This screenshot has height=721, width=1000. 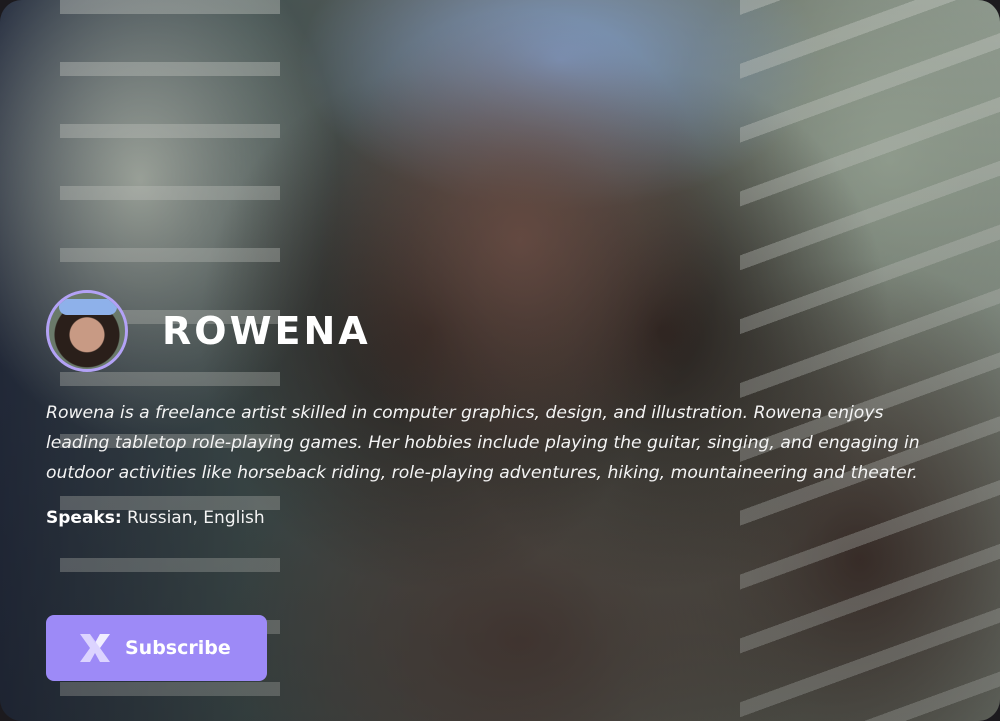 What do you see at coordinates (87, 331) in the screenshot?
I see `avatar` at bounding box center [87, 331].